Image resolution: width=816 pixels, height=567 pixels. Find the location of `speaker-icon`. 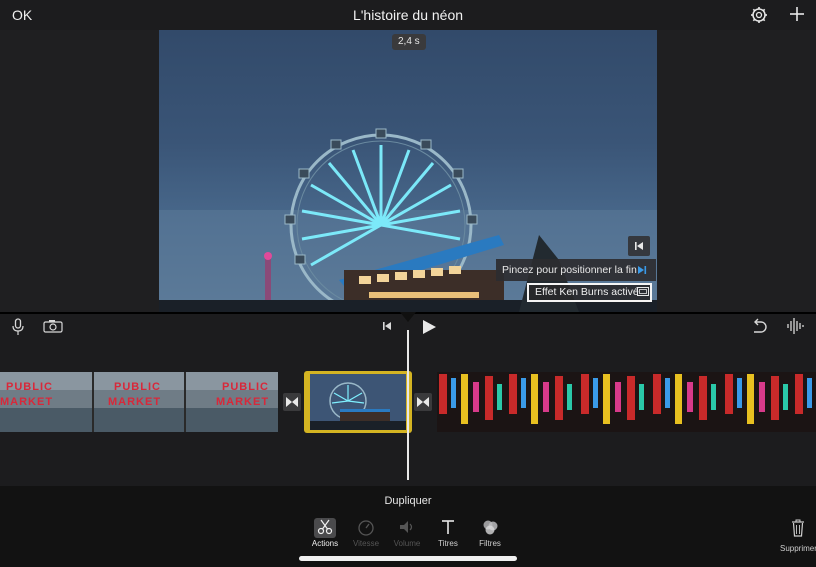

speaker-icon is located at coordinates (406, 527).